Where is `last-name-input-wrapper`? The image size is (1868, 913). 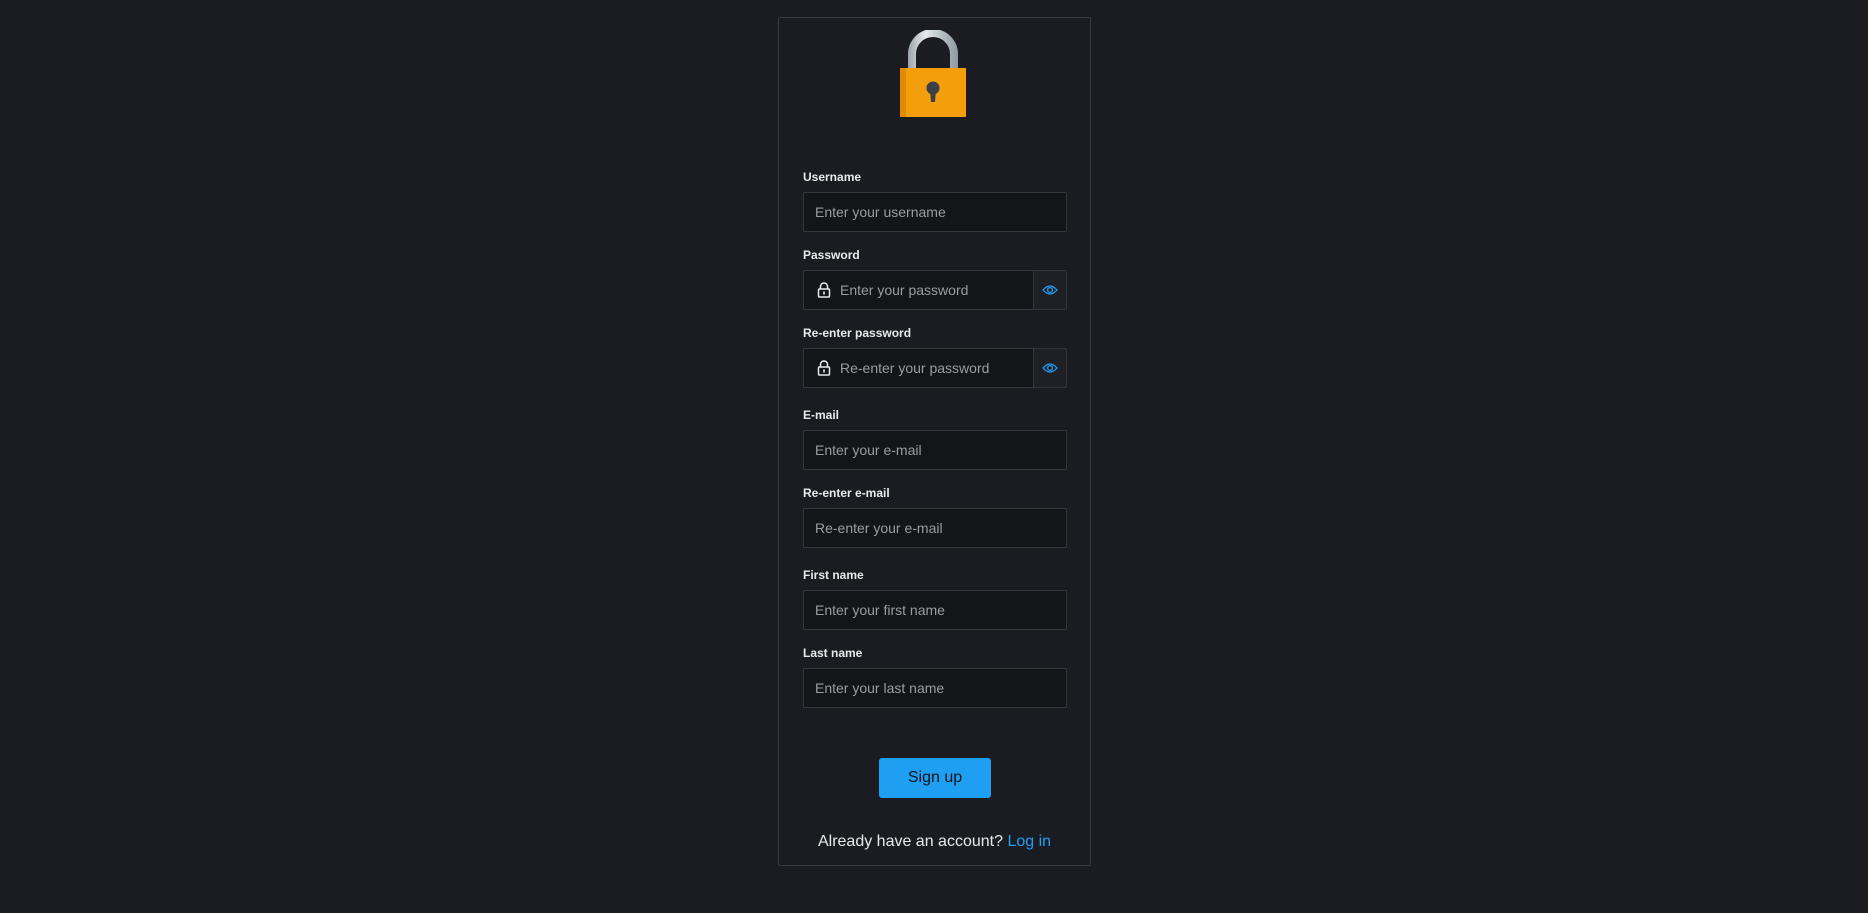
last-name-input-wrapper is located at coordinates (935, 688).